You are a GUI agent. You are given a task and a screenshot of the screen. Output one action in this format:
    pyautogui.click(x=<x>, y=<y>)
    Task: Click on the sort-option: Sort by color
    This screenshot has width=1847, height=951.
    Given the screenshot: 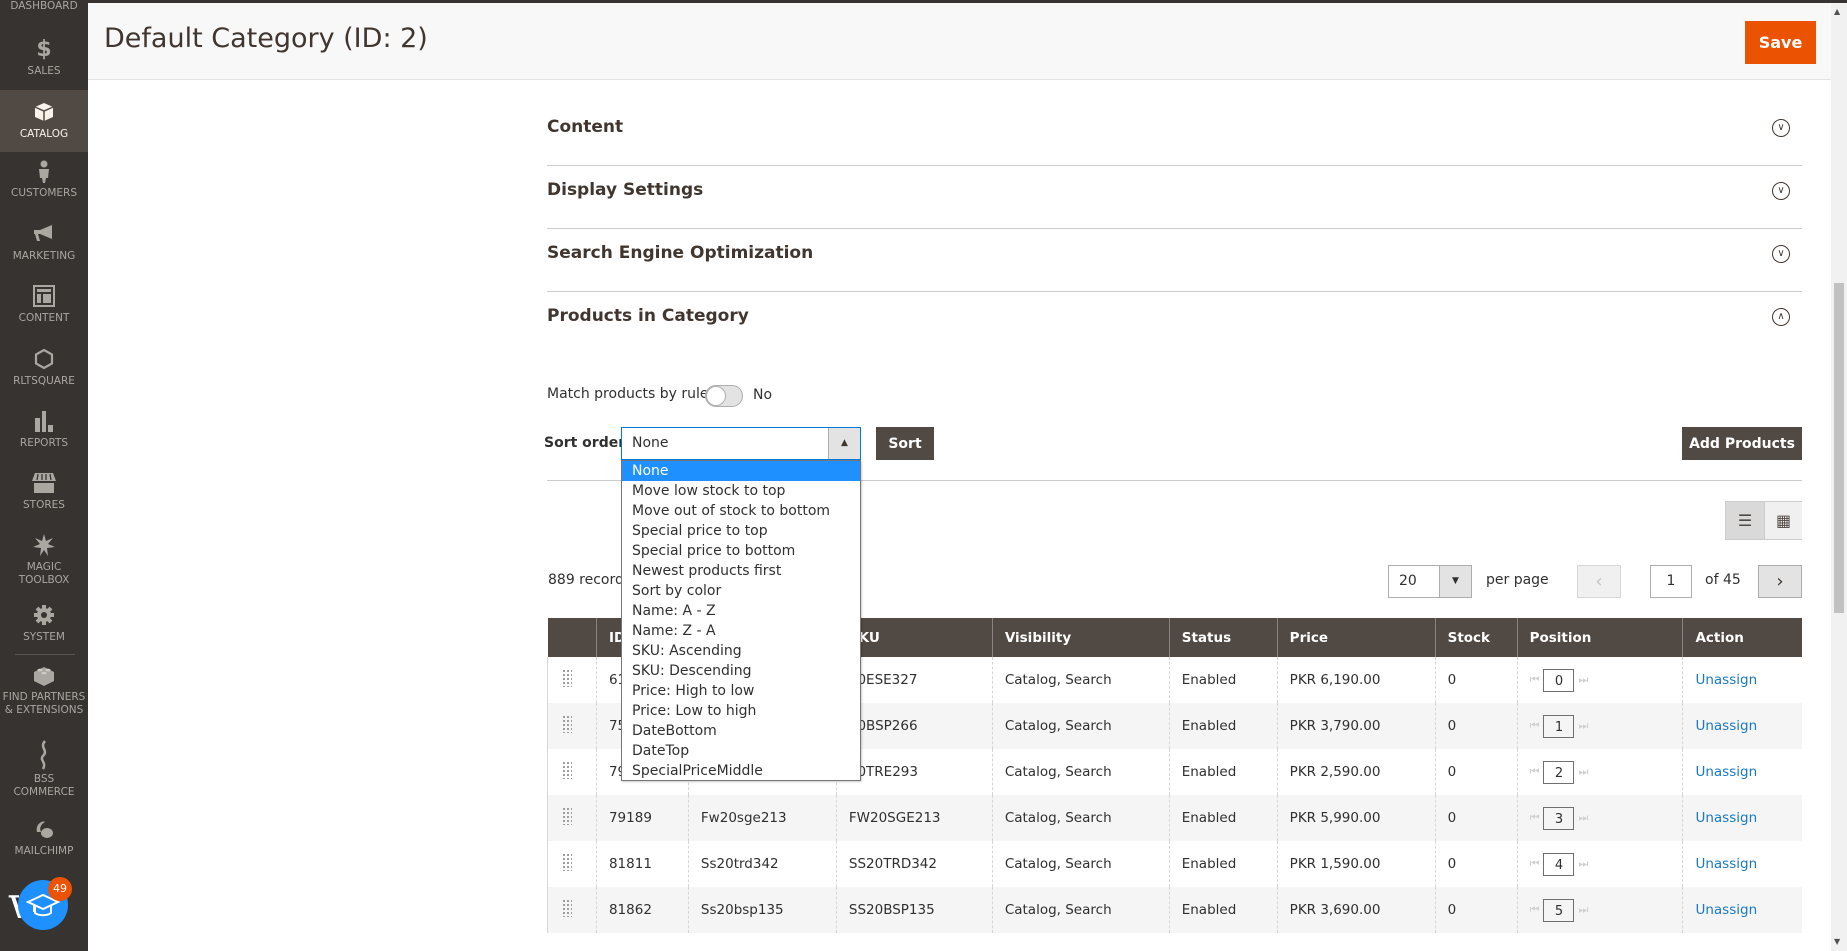 What is the action you would take?
    pyautogui.click(x=741, y=591)
    